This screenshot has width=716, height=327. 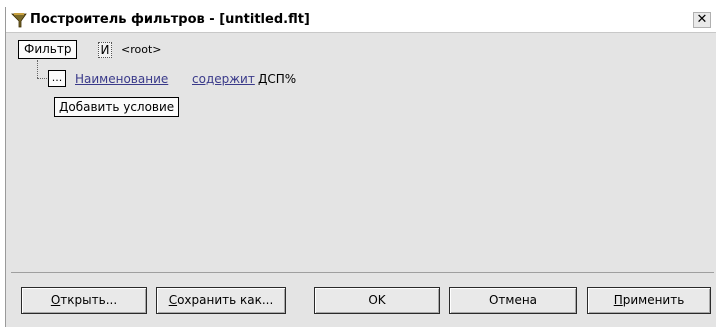 I want to click on close-button: ✕, so click(x=702, y=20).